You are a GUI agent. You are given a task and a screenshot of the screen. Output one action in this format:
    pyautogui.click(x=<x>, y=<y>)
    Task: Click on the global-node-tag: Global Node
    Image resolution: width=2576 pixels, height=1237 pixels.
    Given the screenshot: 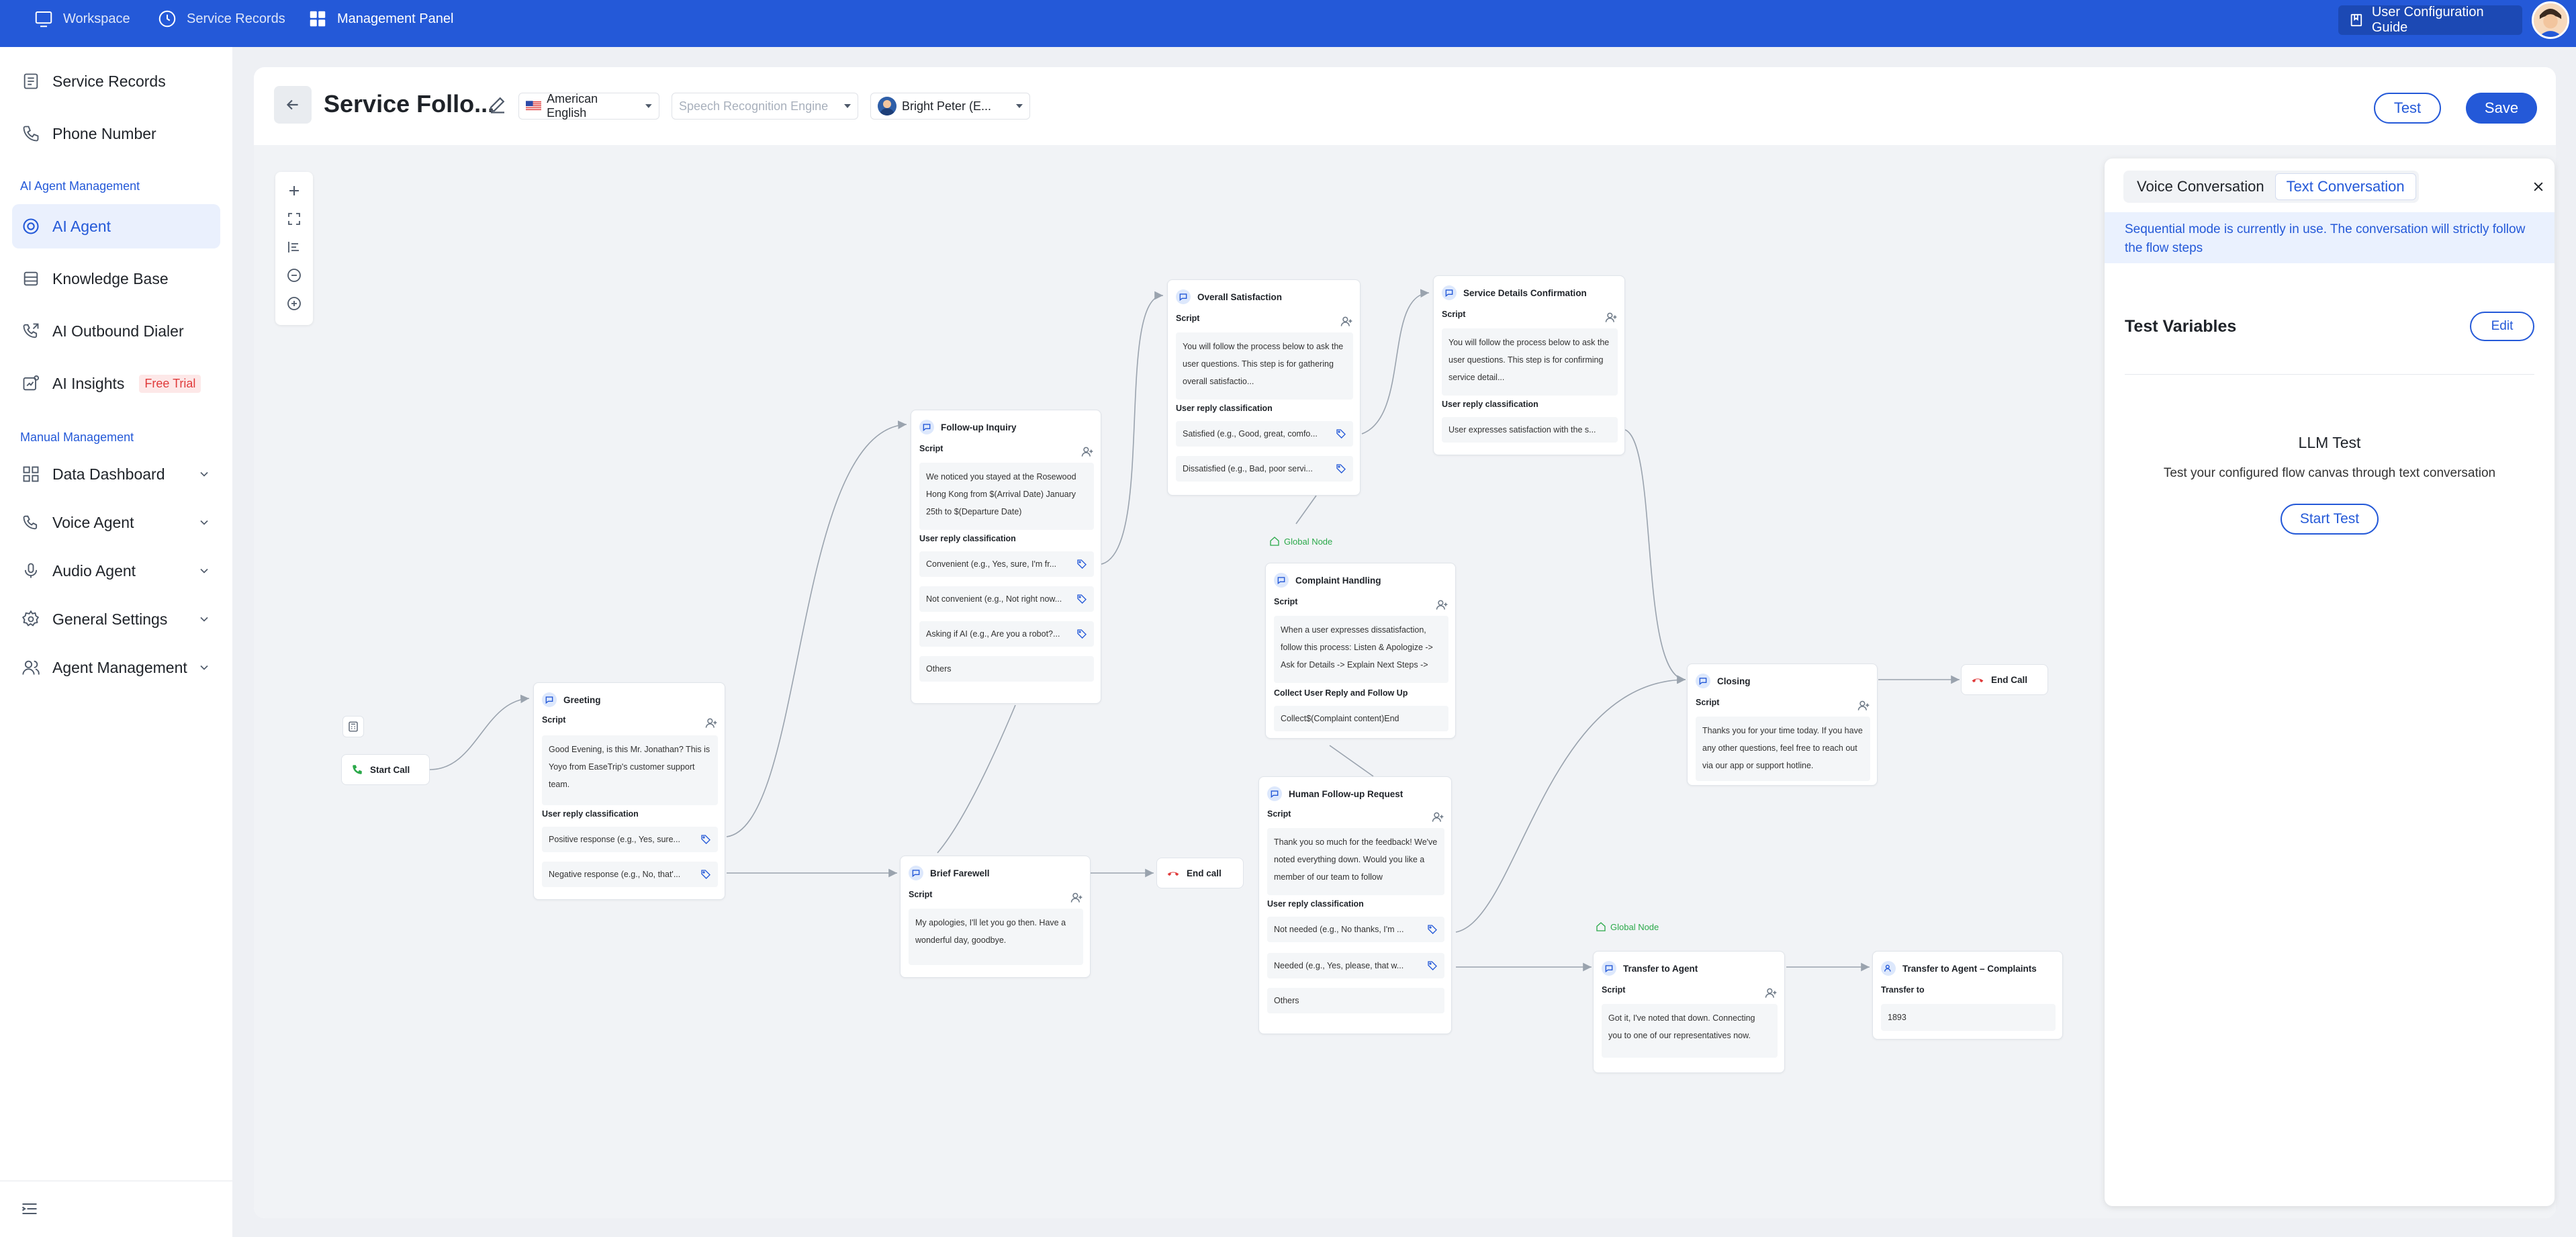 What is the action you would take?
    pyautogui.click(x=1627, y=926)
    